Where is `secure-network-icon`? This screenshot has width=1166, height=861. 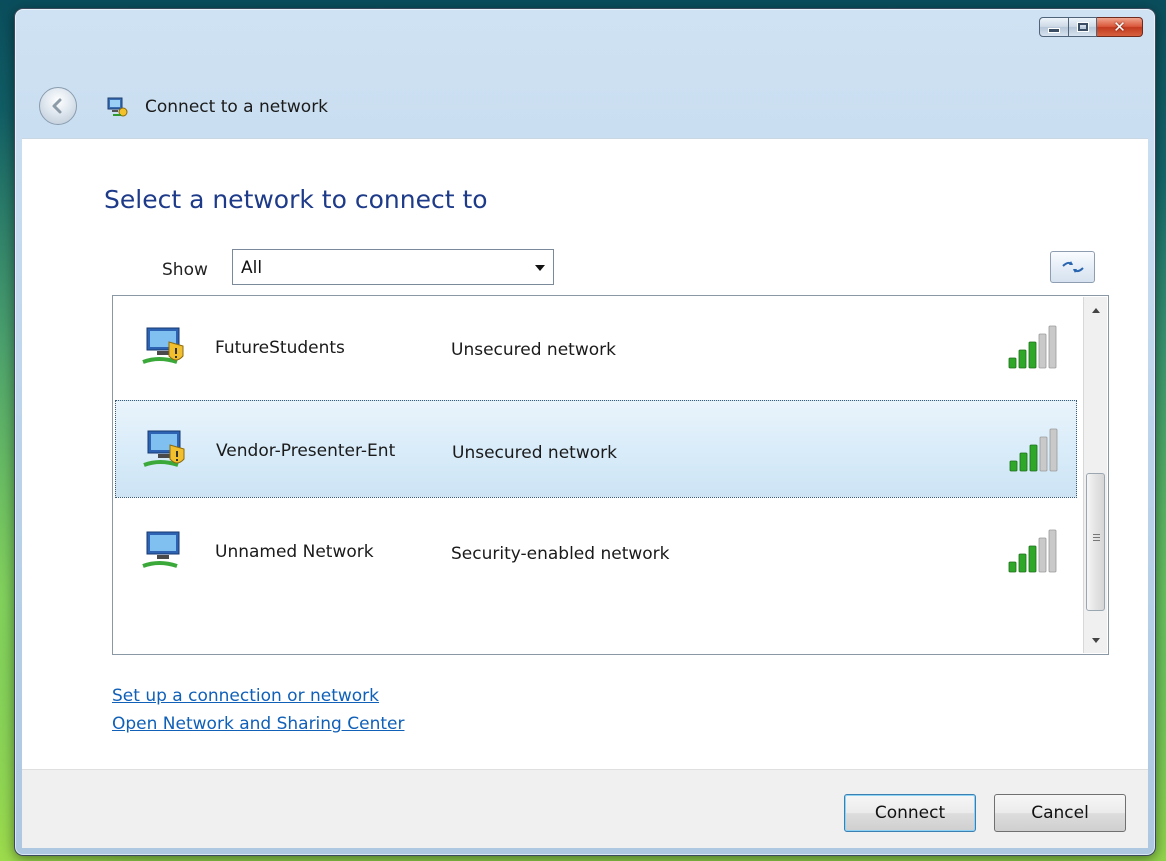 secure-network-icon is located at coordinates (161, 549).